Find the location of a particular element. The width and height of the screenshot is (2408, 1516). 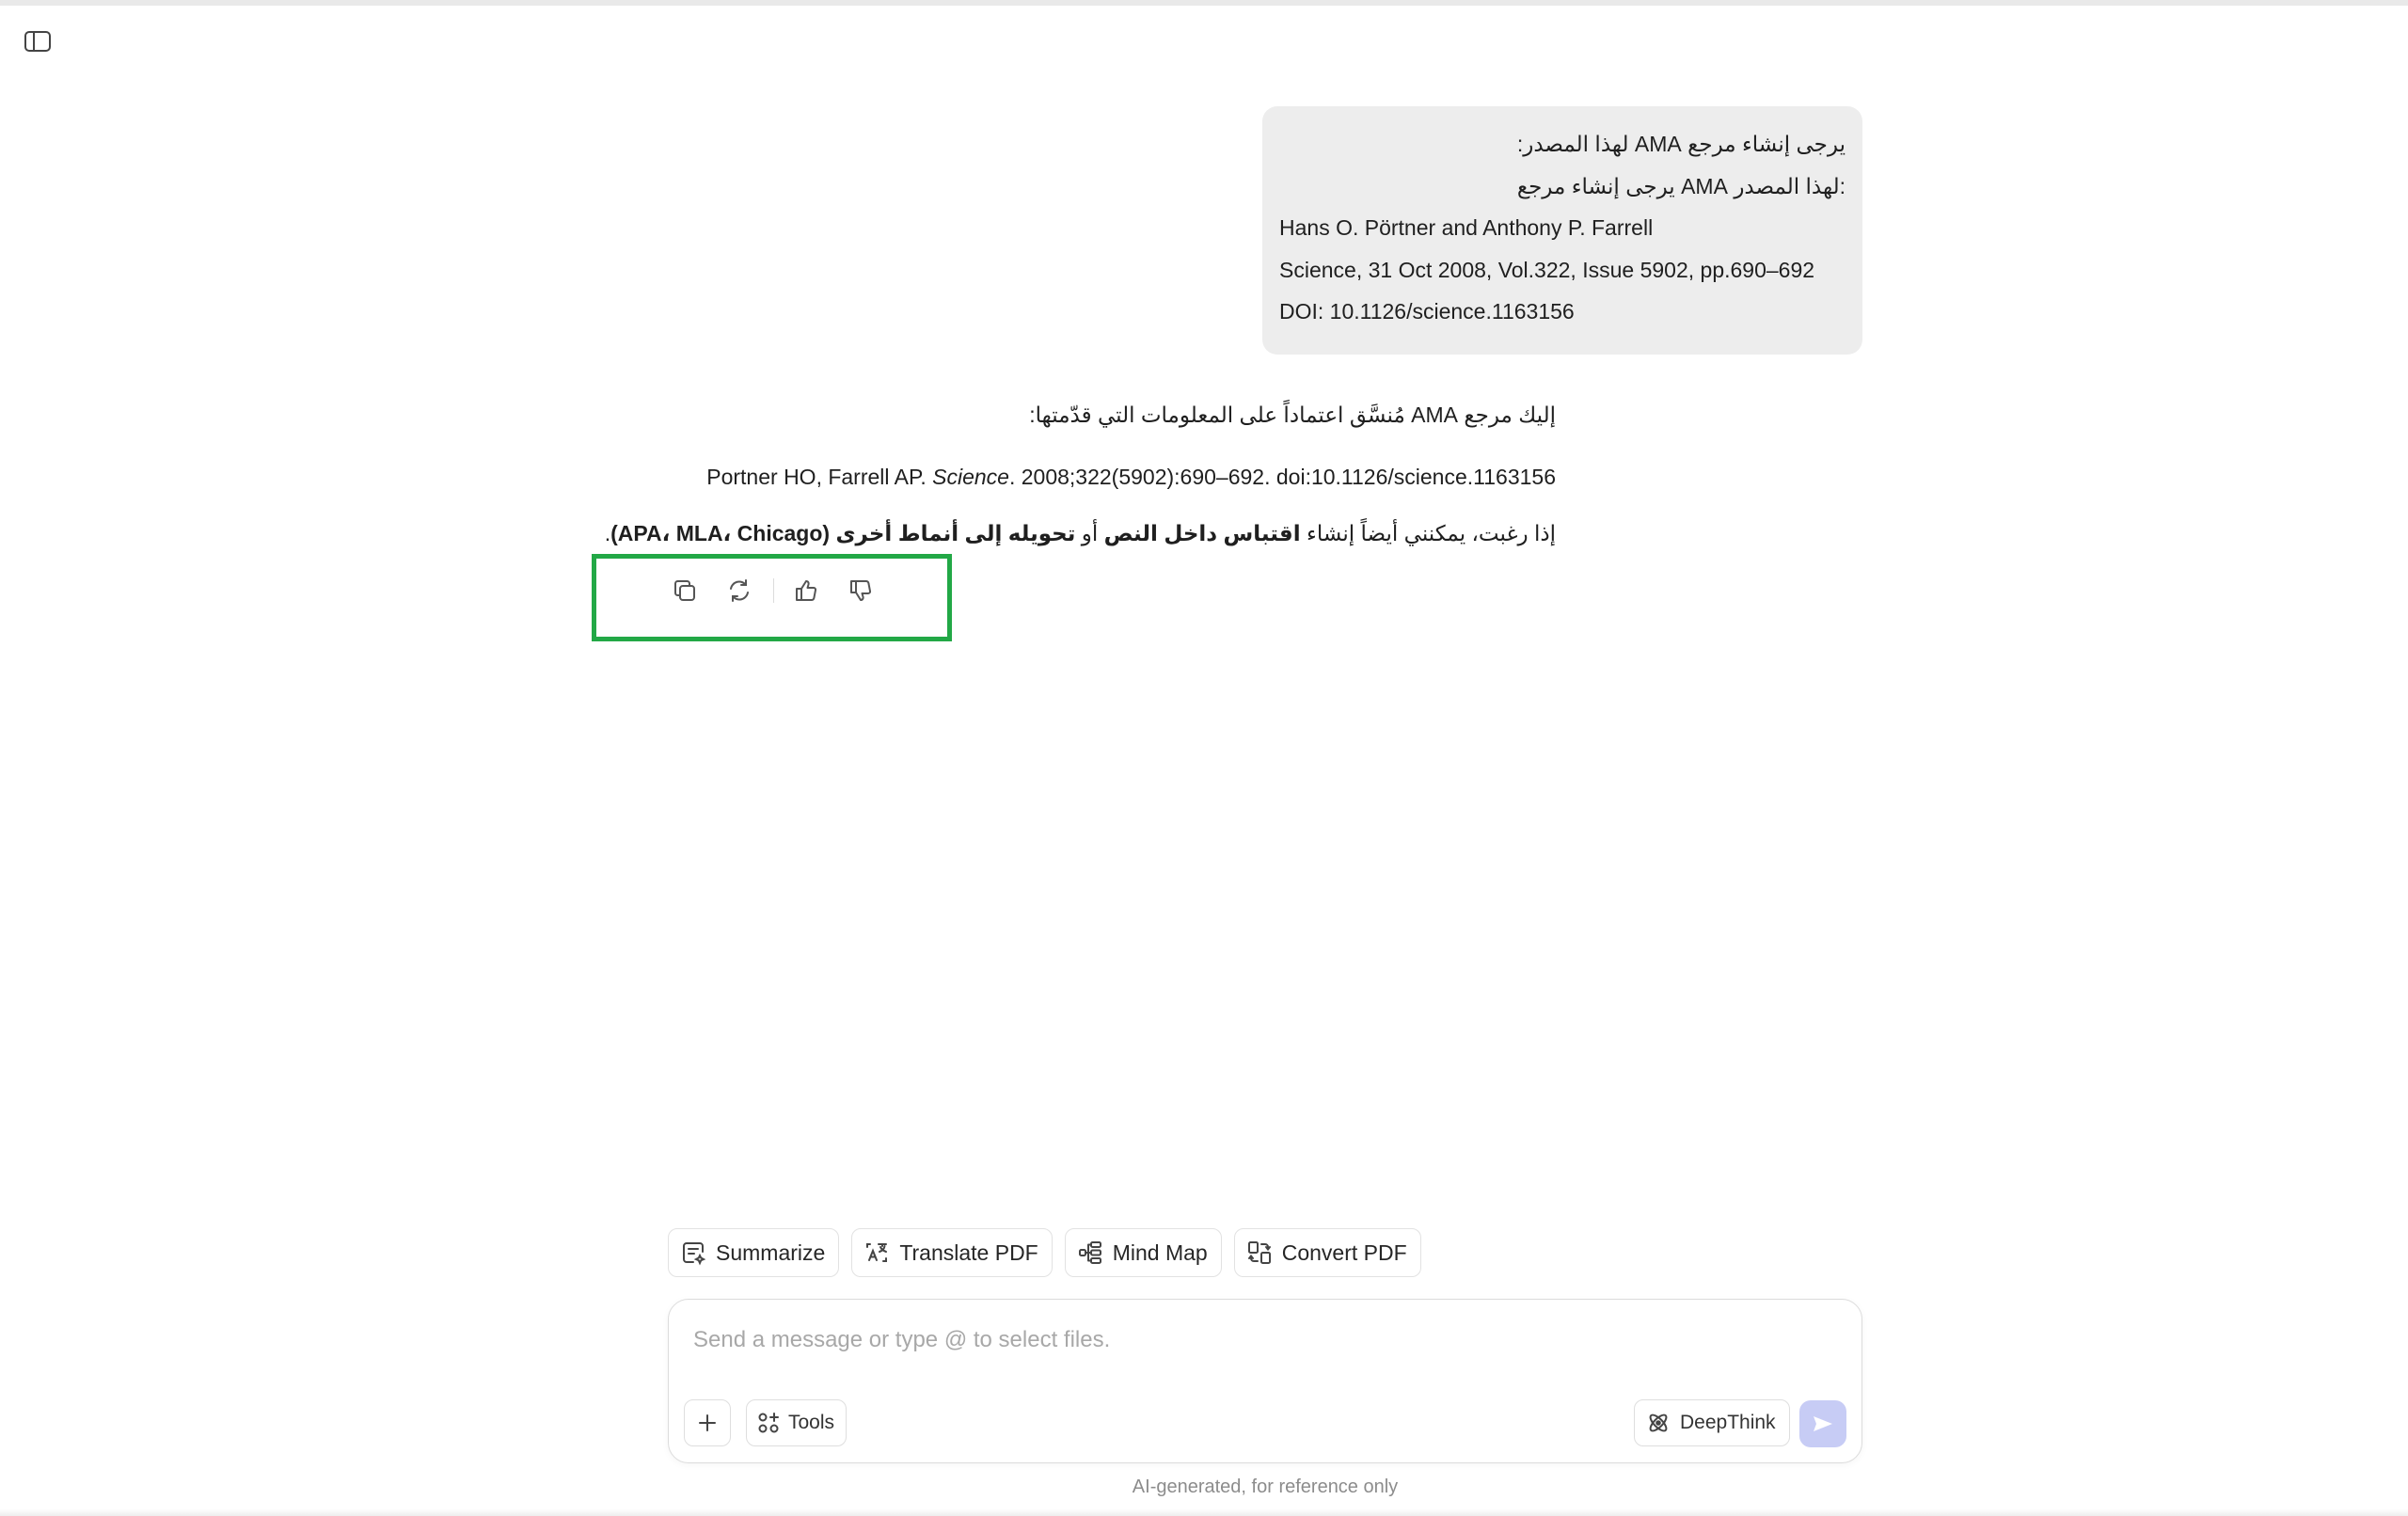

message-input is located at coordinates (1257, 1340).